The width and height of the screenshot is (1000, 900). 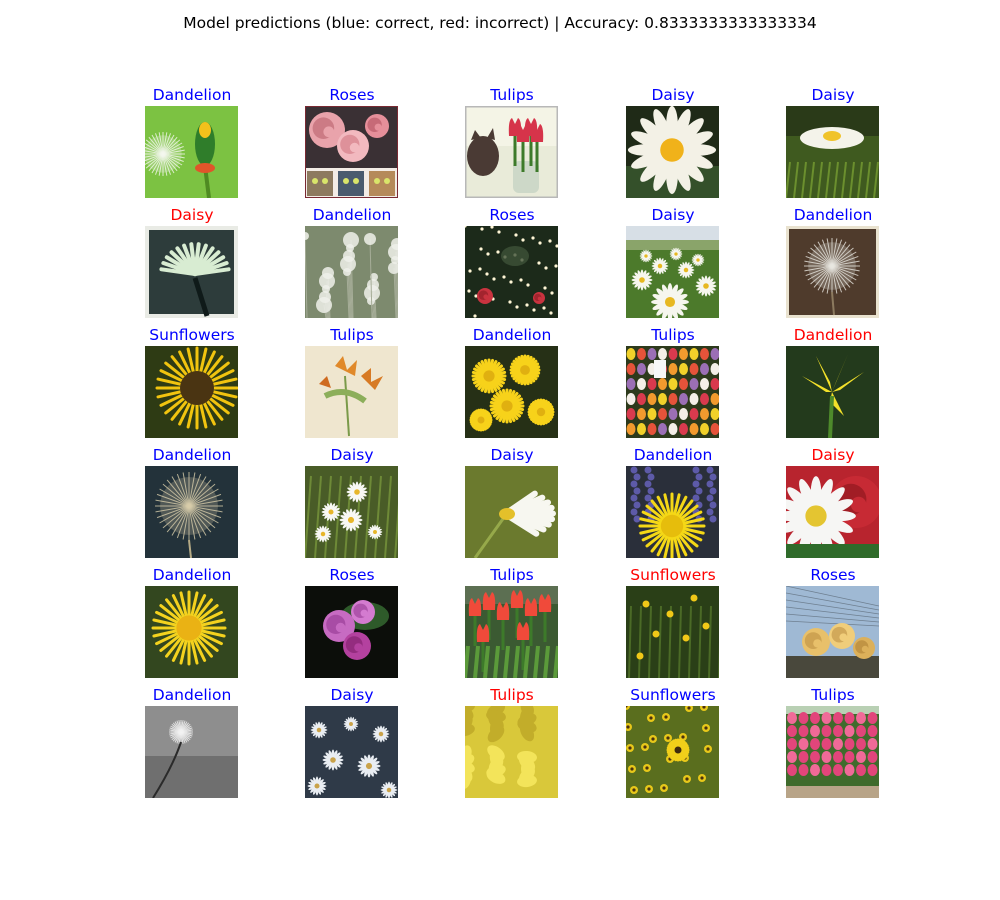 I want to click on daisies-in-foliage-image, so click(x=351, y=512).